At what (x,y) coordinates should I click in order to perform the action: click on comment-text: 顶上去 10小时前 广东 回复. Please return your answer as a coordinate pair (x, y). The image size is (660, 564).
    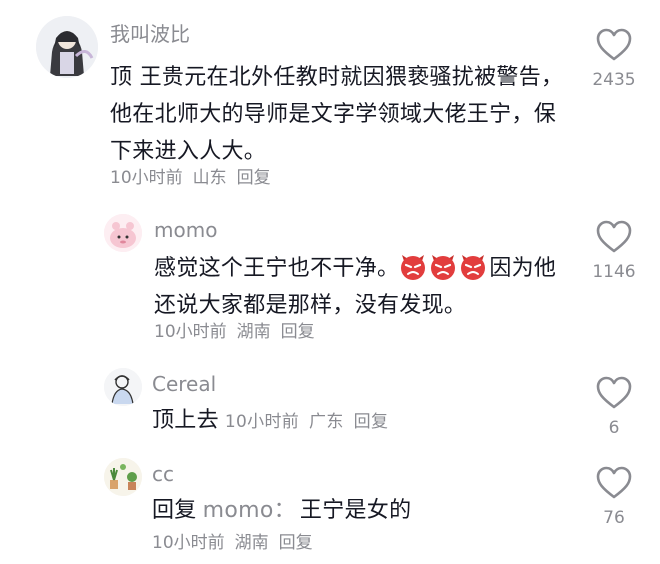
    Looking at the image, I should click on (362, 421).